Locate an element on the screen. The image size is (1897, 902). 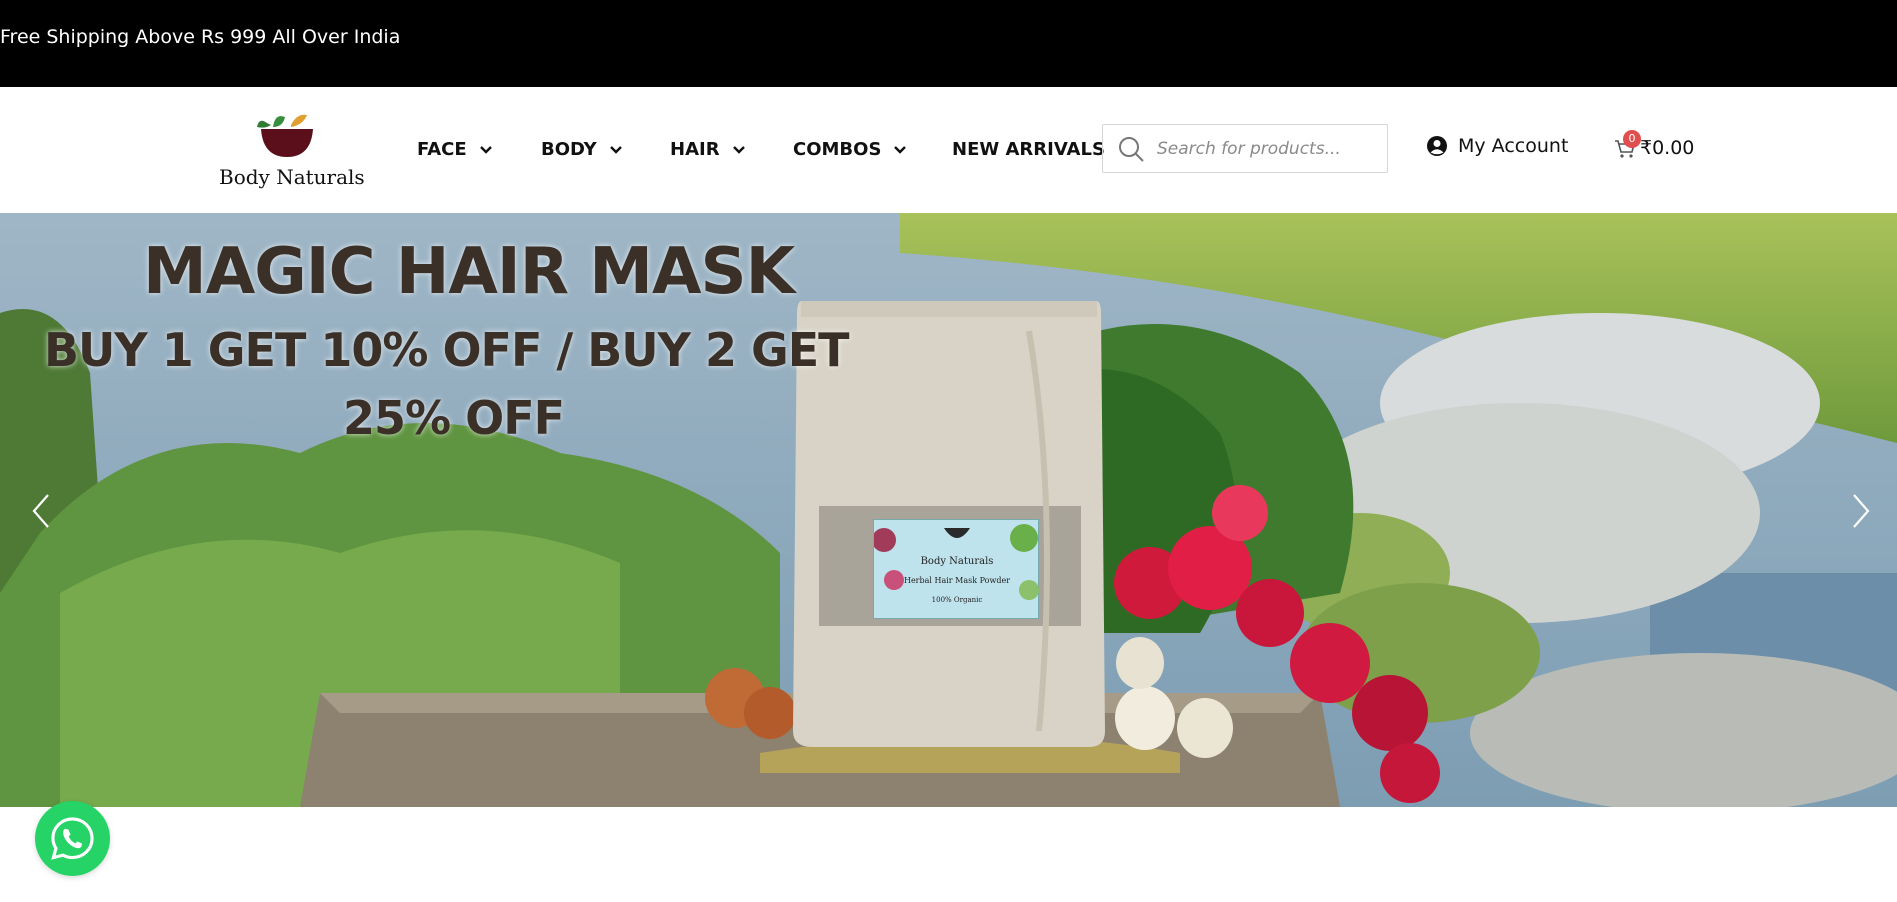
nav-new-arrivals-label: NEW ARRIVALS is located at coordinates (1028, 149).